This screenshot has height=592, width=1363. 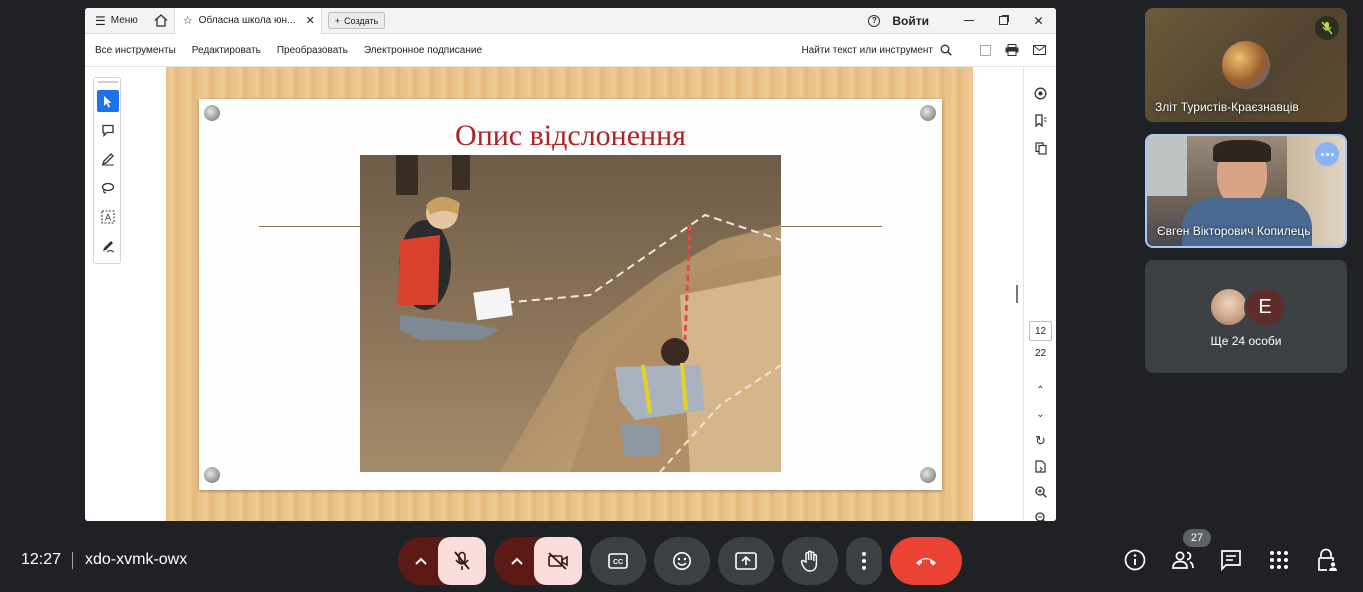 I want to click on menu-edit: Редактировать, so click(x=226, y=50).